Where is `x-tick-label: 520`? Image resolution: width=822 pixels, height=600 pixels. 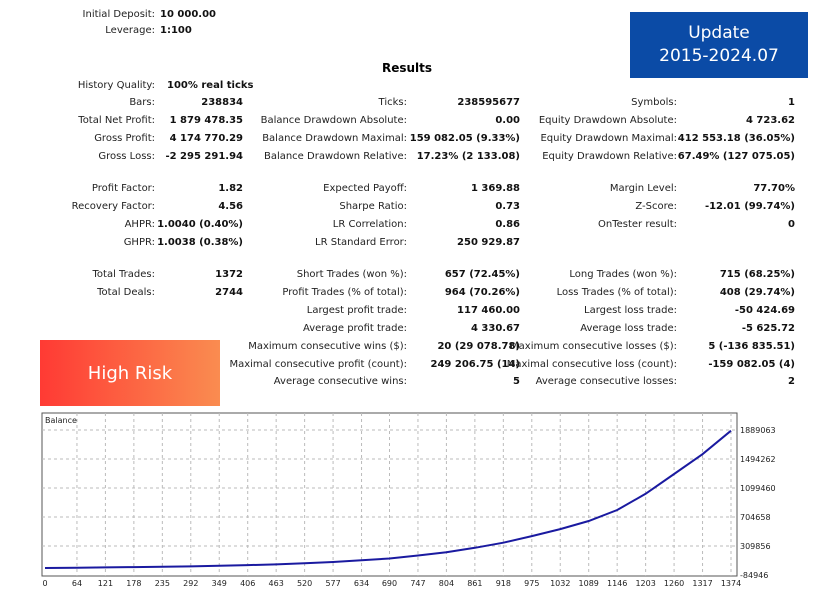
x-tick-label: 520 is located at coordinates (304, 583).